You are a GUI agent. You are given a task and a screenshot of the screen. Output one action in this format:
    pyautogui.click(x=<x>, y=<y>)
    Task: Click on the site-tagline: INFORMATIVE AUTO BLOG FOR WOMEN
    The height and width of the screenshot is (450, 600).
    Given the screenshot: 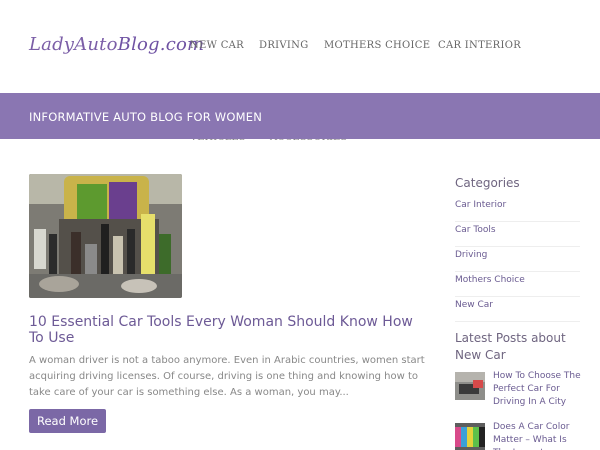 What is the action you would take?
    pyautogui.click(x=145, y=117)
    